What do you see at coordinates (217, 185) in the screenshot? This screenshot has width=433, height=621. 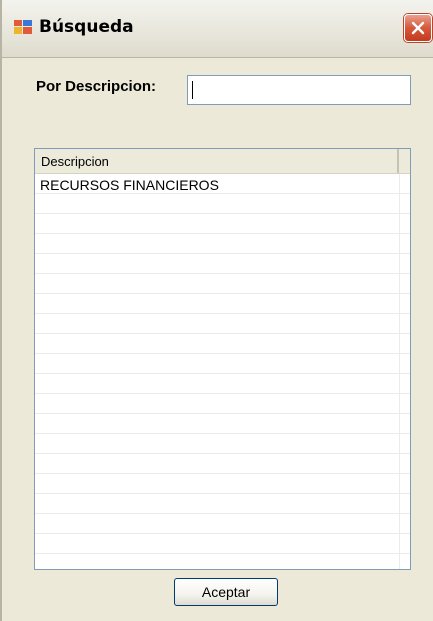 I see `table-row: RECURSOS FINANCIEROS` at bounding box center [217, 185].